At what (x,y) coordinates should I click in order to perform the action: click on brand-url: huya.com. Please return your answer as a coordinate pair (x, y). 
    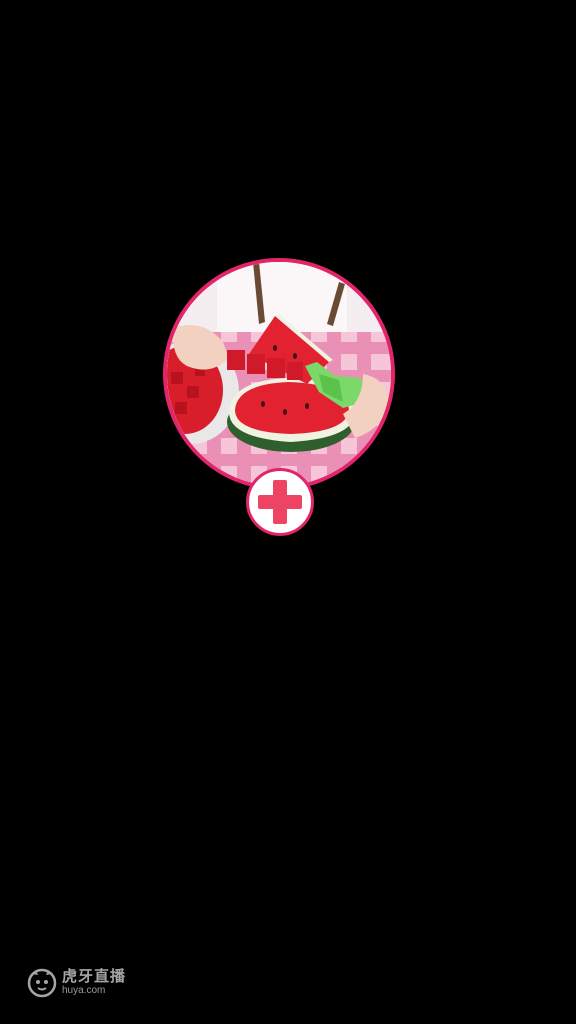
    Looking at the image, I should click on (84, 990).